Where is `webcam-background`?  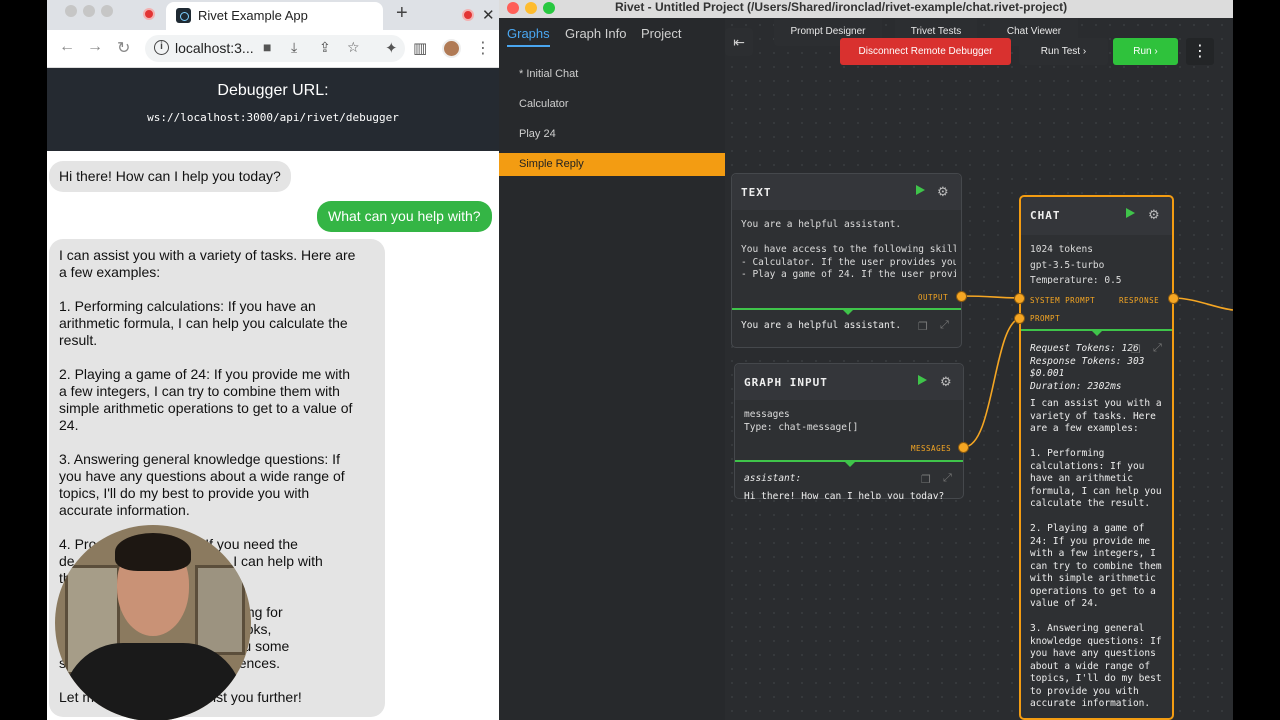
webcam-background is located at coordinates (220, 610).